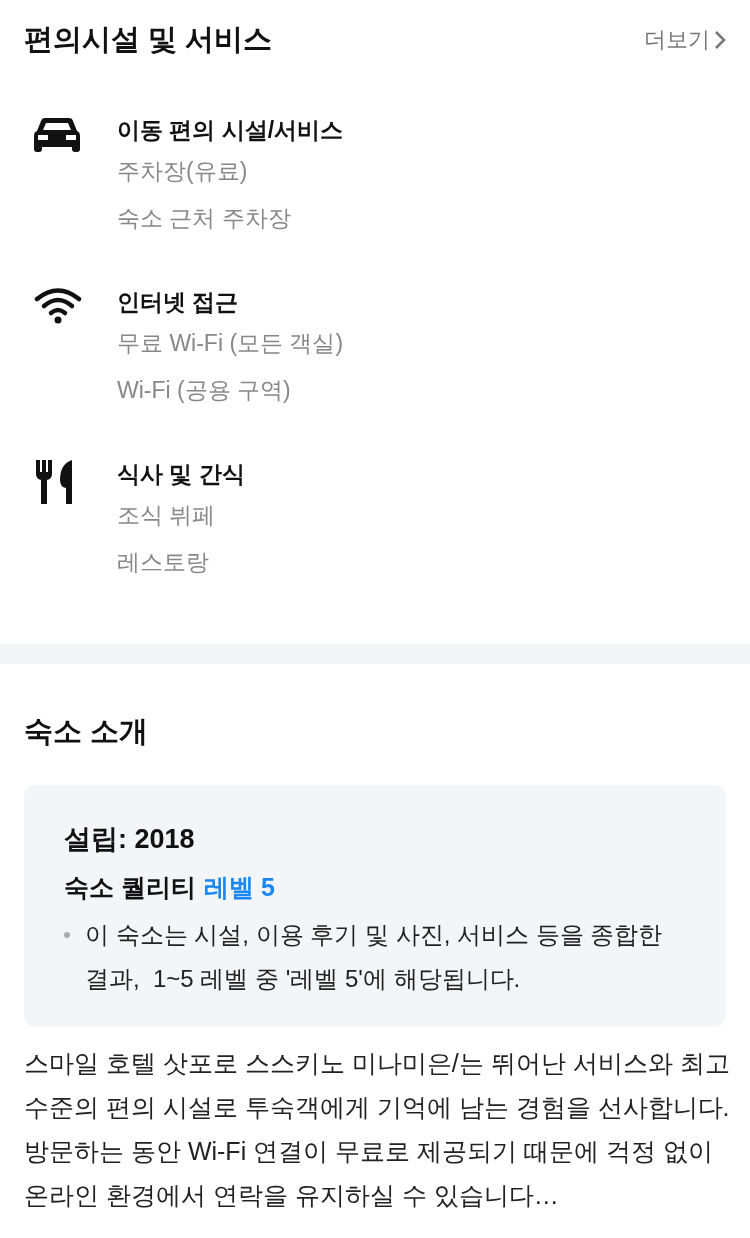 The width and height of the screenshot is (750, 1238). I want to click on amenity-item: 조식 뷔페, so click(167, 515).